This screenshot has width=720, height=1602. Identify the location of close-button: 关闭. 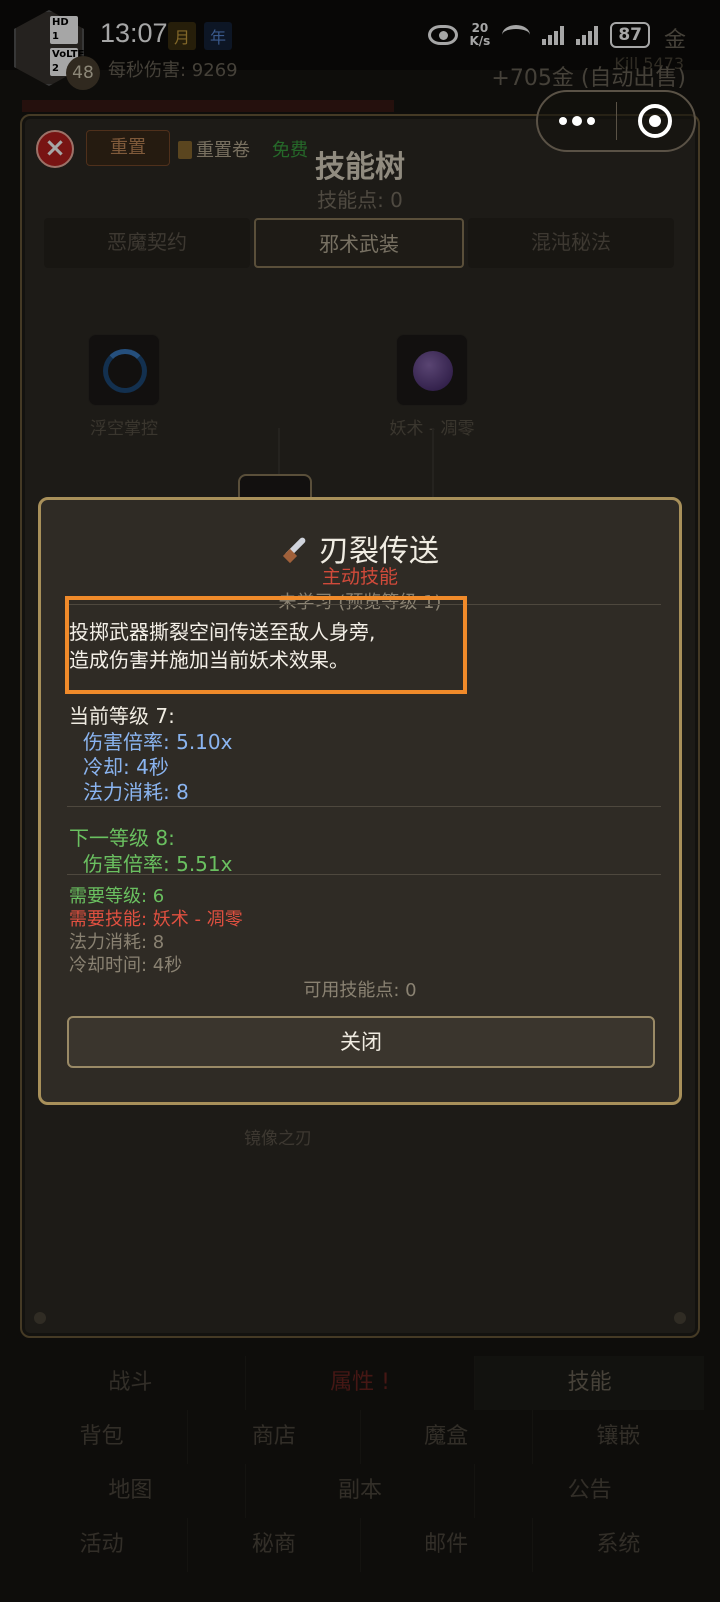
(361, 1042).